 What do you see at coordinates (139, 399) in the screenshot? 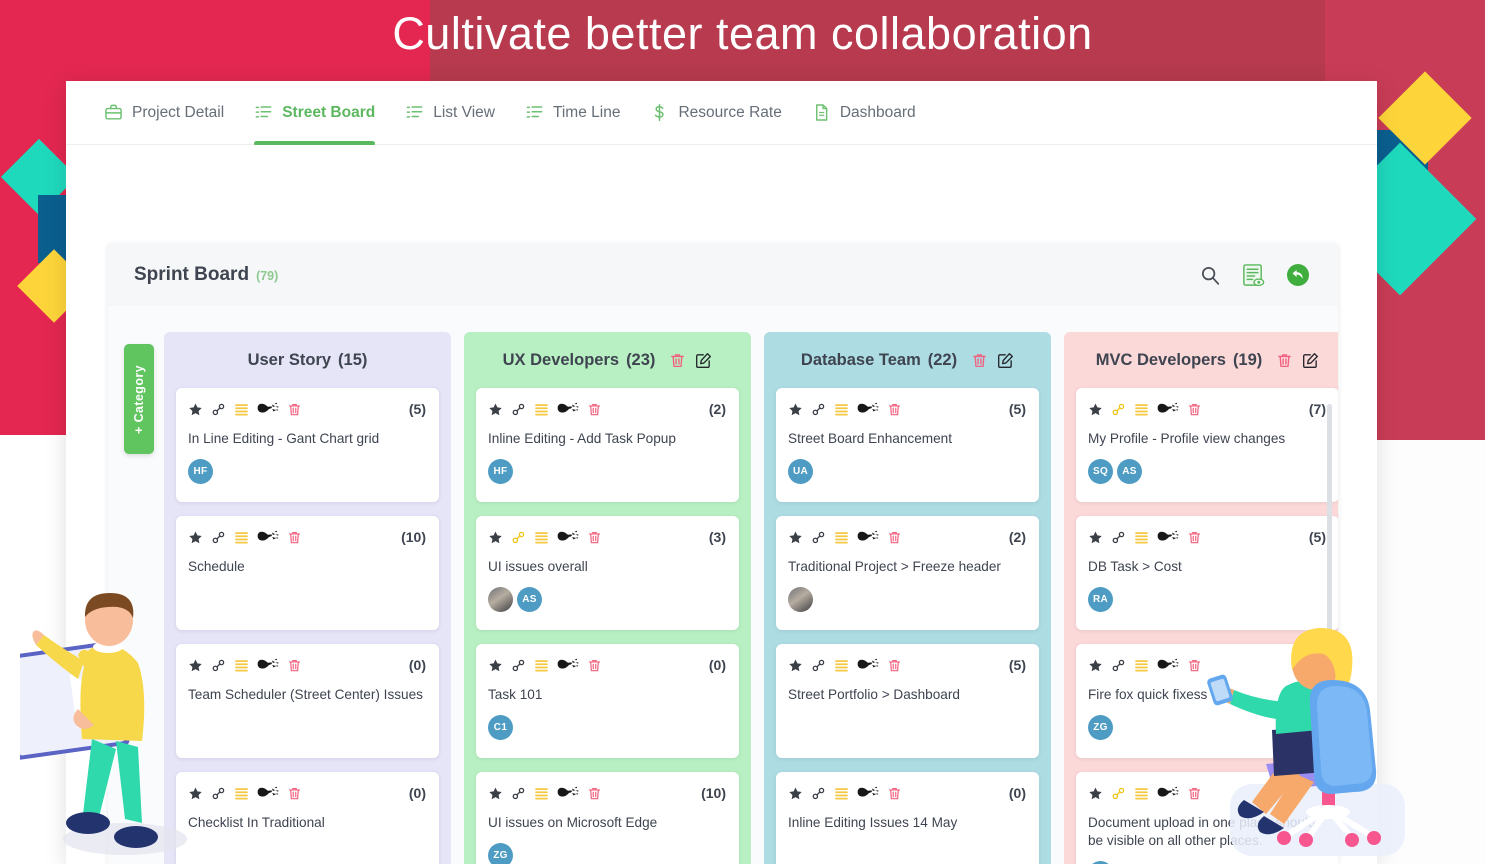
I see `add-category-tab: + Category` at bounding box center [139, 399].